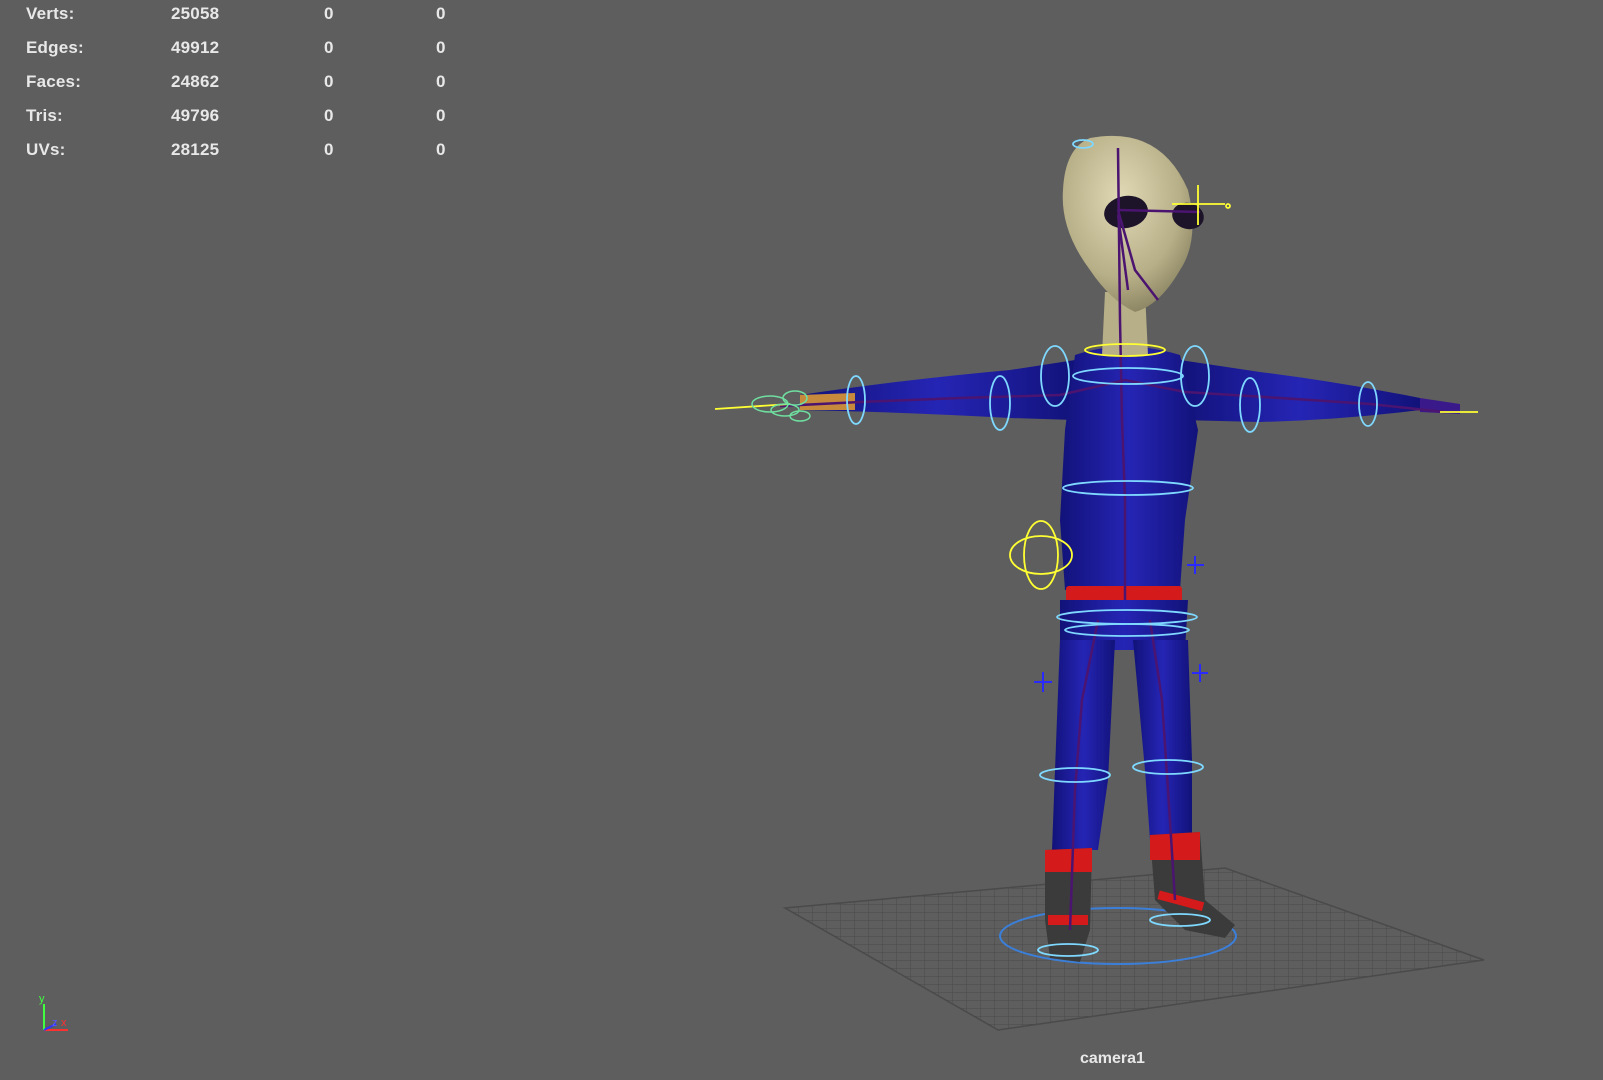  What do you see at coordinates (55, 1023) in the screenshot?
I see `axis-z-label: z` at bounding box center [55, 1023].